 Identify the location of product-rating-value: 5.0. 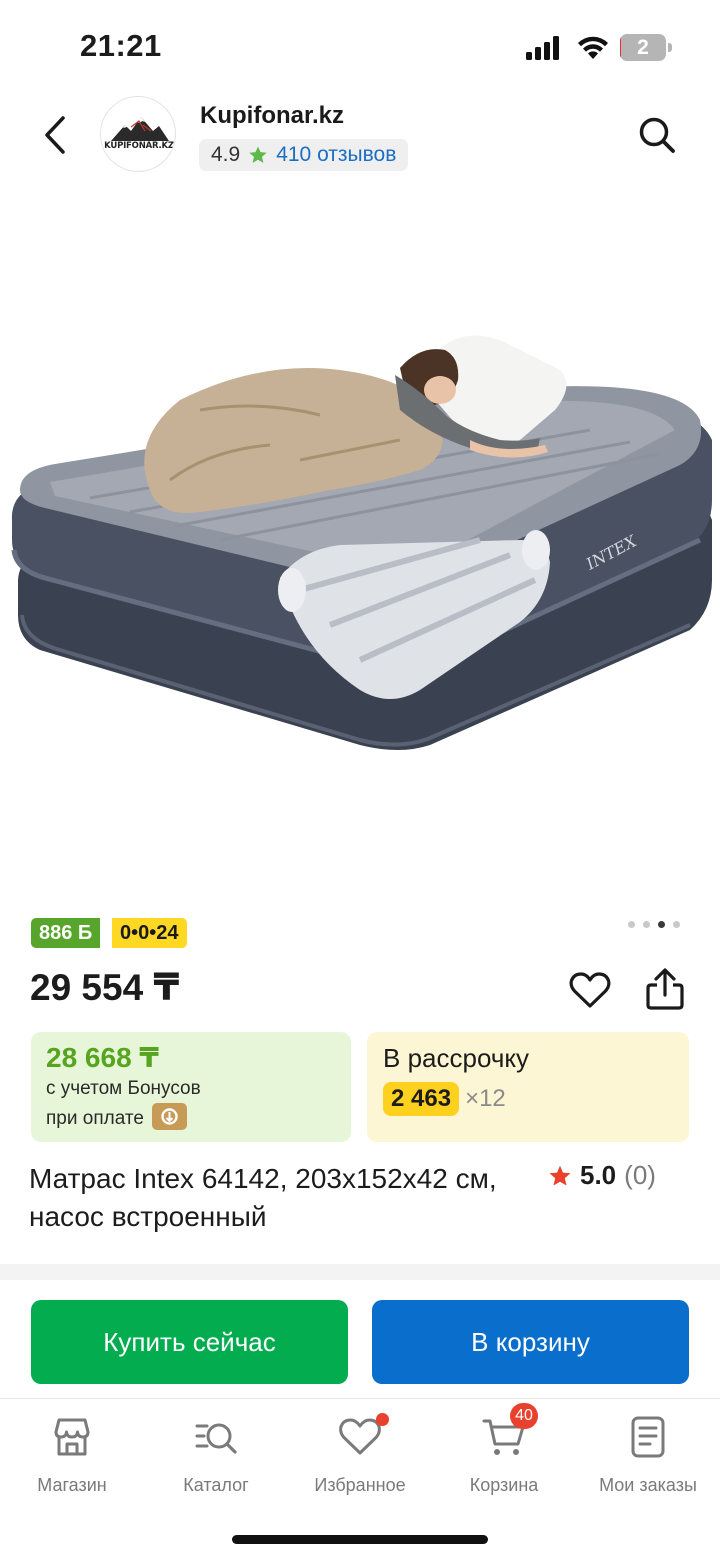
(598, 1175).